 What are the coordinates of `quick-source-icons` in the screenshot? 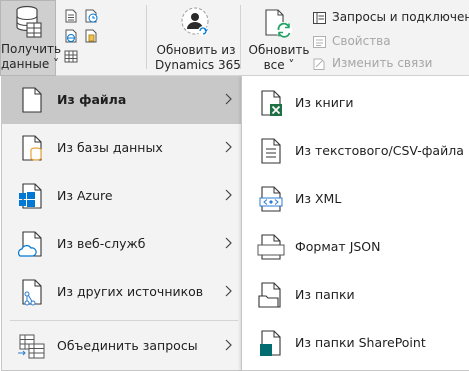 It's located at (82, 37).